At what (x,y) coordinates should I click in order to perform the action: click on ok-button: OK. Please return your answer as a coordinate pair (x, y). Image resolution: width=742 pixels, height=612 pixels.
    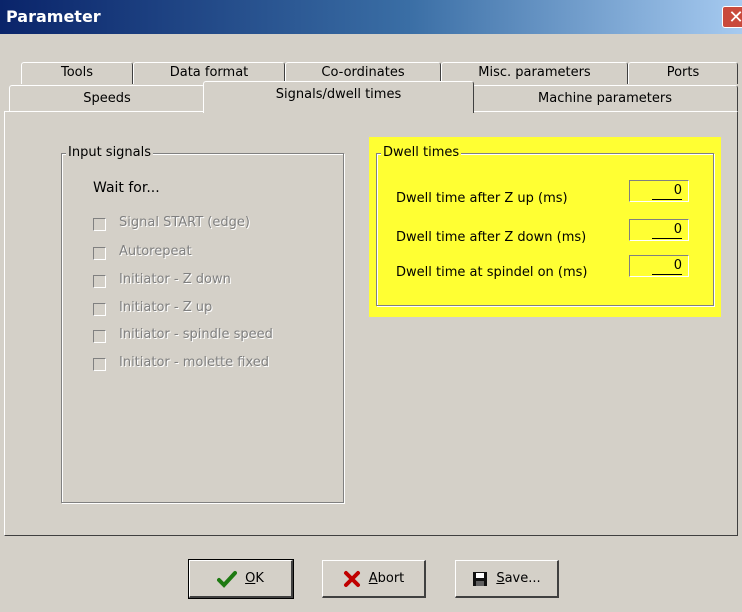
    Looking at the image, I should click on (241, 579).